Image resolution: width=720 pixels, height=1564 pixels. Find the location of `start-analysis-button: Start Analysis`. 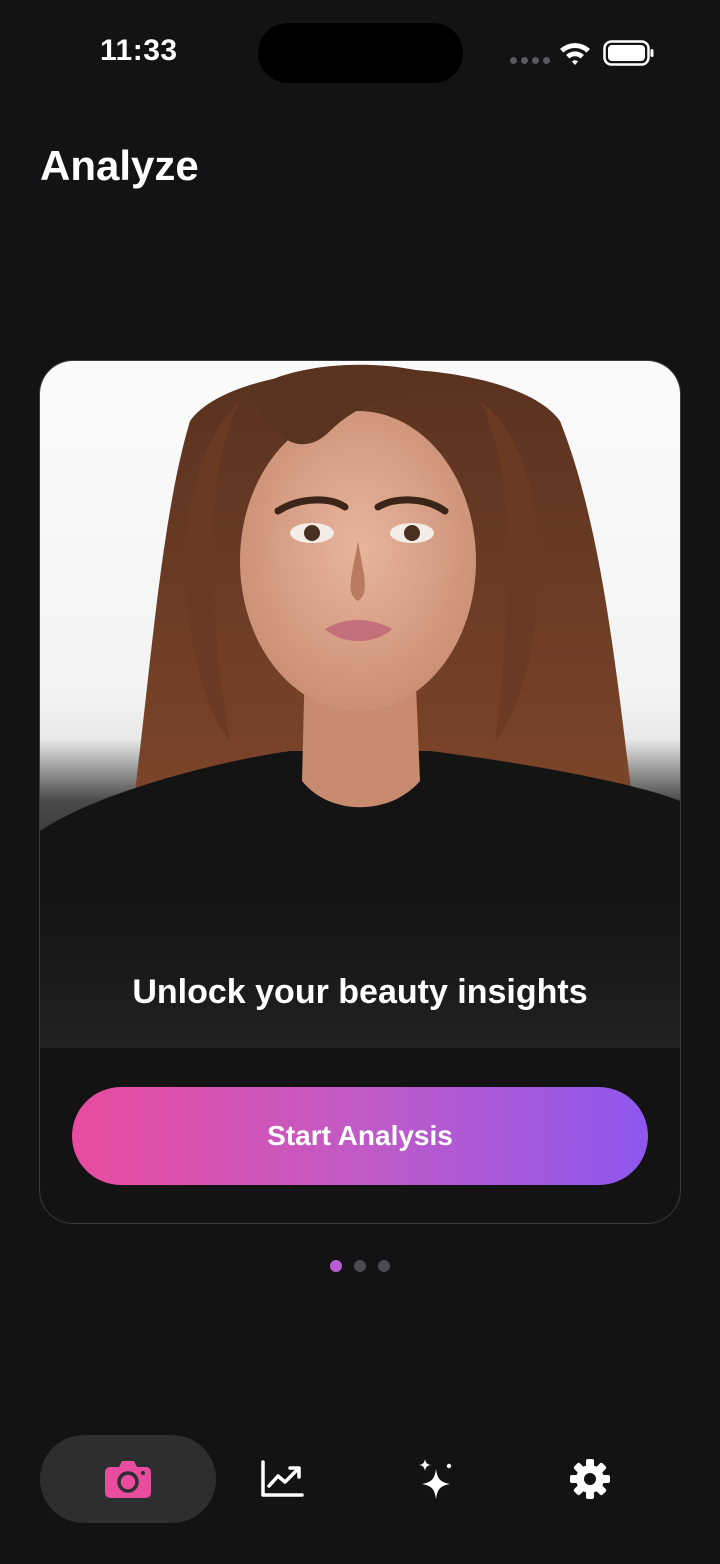

start-analysis-button: Start Analysis is located at coordinates (360, 1136).